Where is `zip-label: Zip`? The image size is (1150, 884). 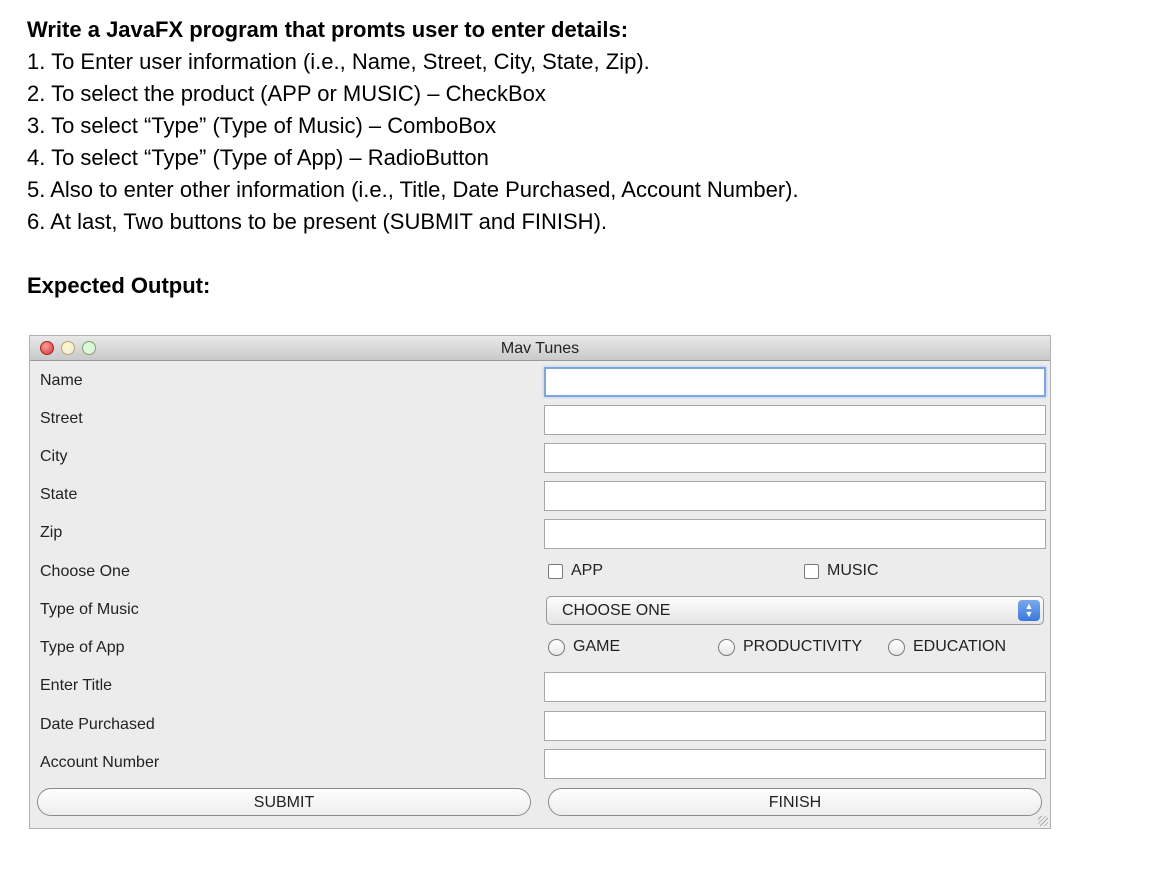 zip-label: Zip is located at coordinates (51, 532).